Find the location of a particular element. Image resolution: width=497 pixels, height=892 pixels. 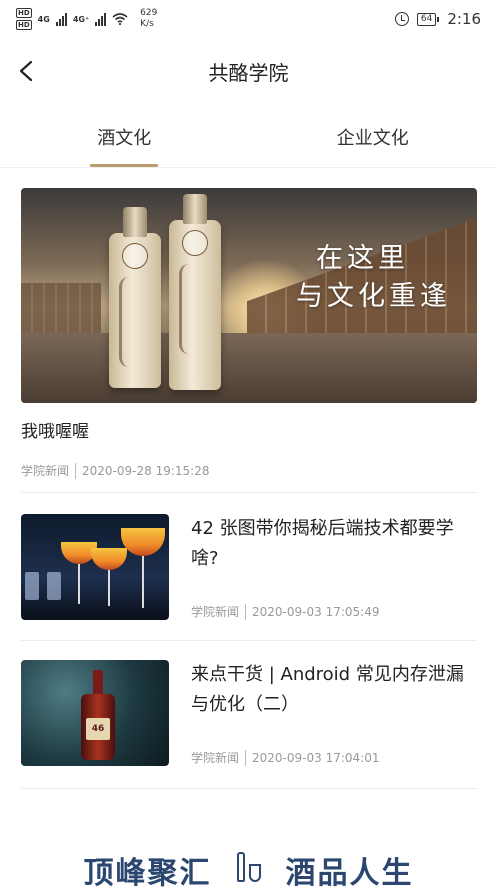

alarm-icon is located at coordinates (402, 19).